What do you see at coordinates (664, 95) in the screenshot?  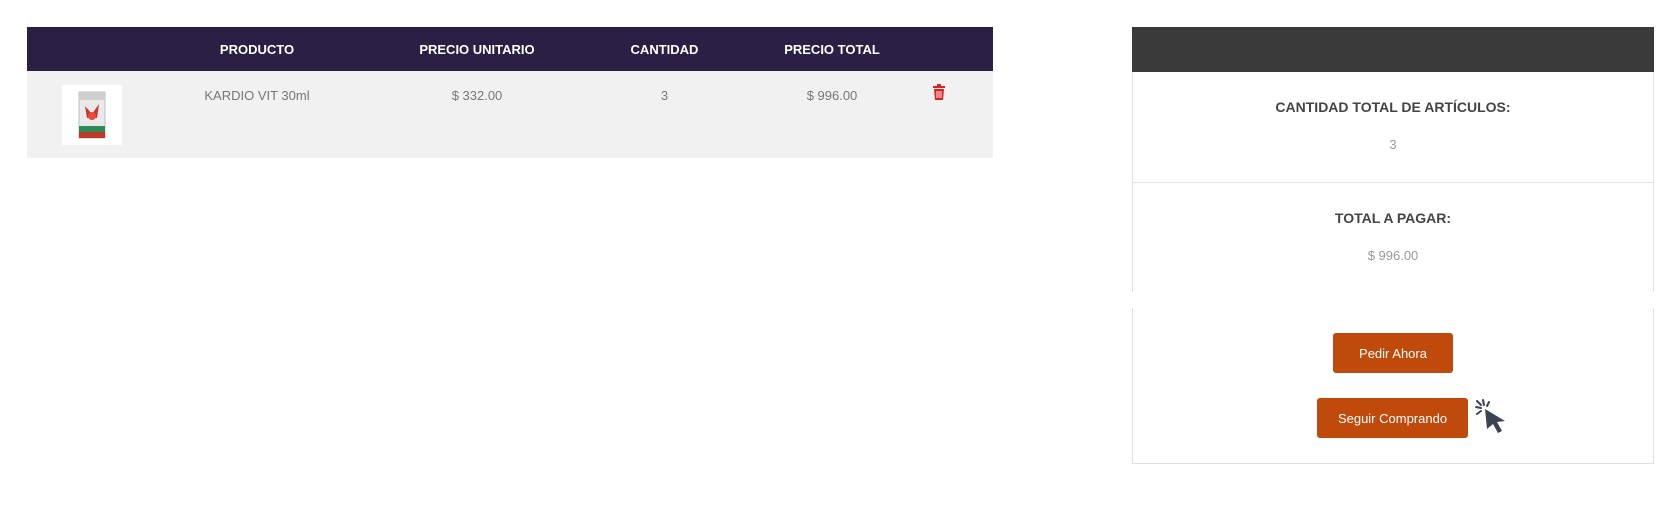 I see `quantity: 3` at bounding box center [664, 95].